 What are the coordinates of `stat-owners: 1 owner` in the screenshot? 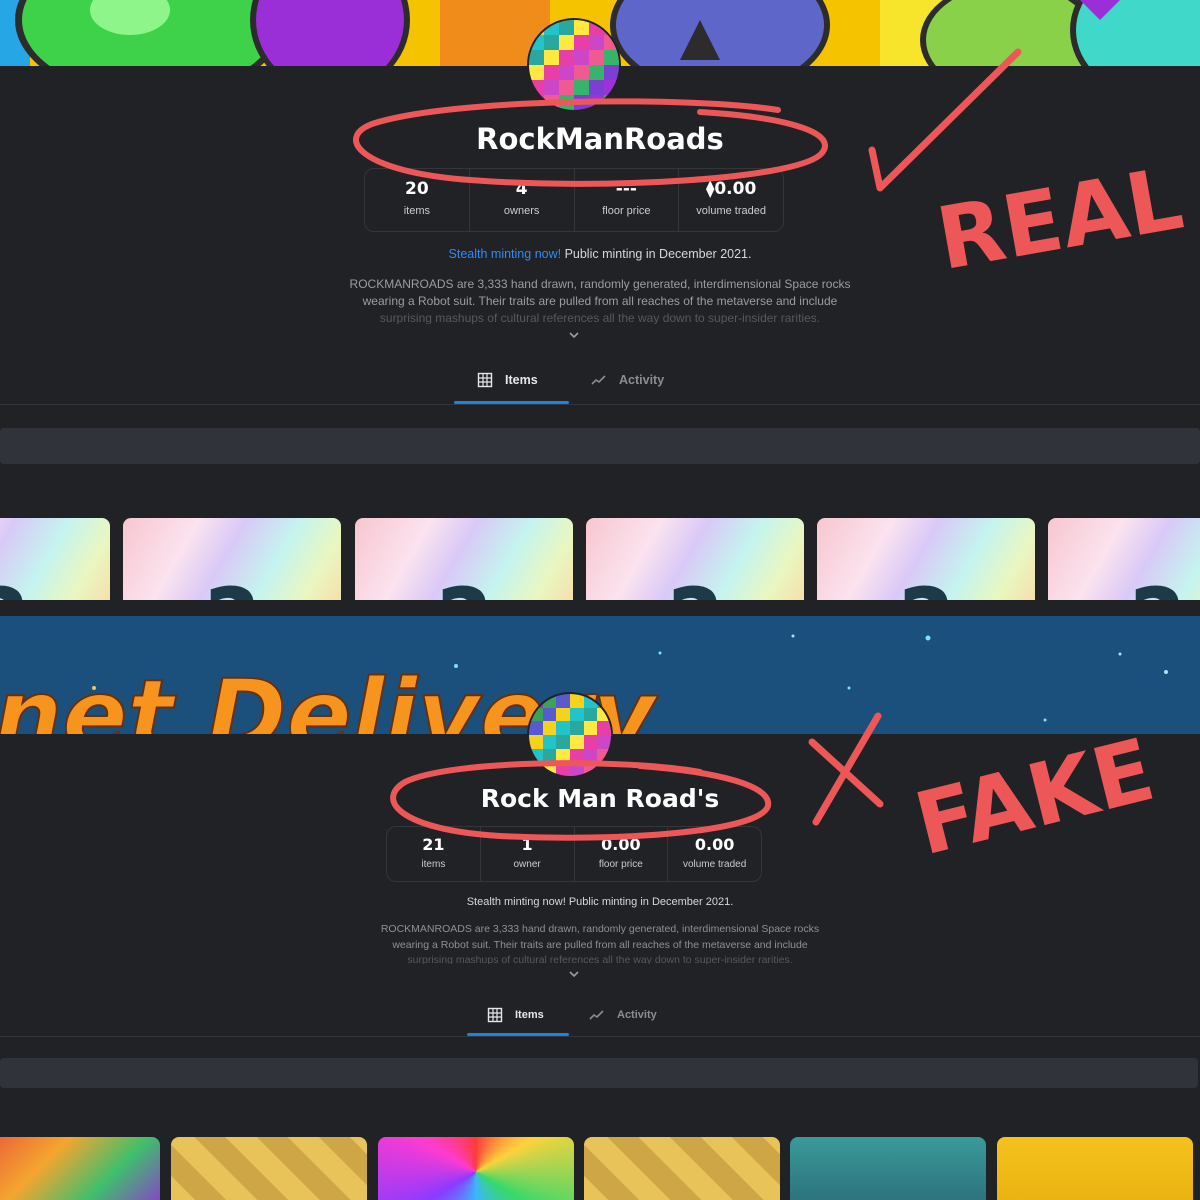 It's located at (528, 854).